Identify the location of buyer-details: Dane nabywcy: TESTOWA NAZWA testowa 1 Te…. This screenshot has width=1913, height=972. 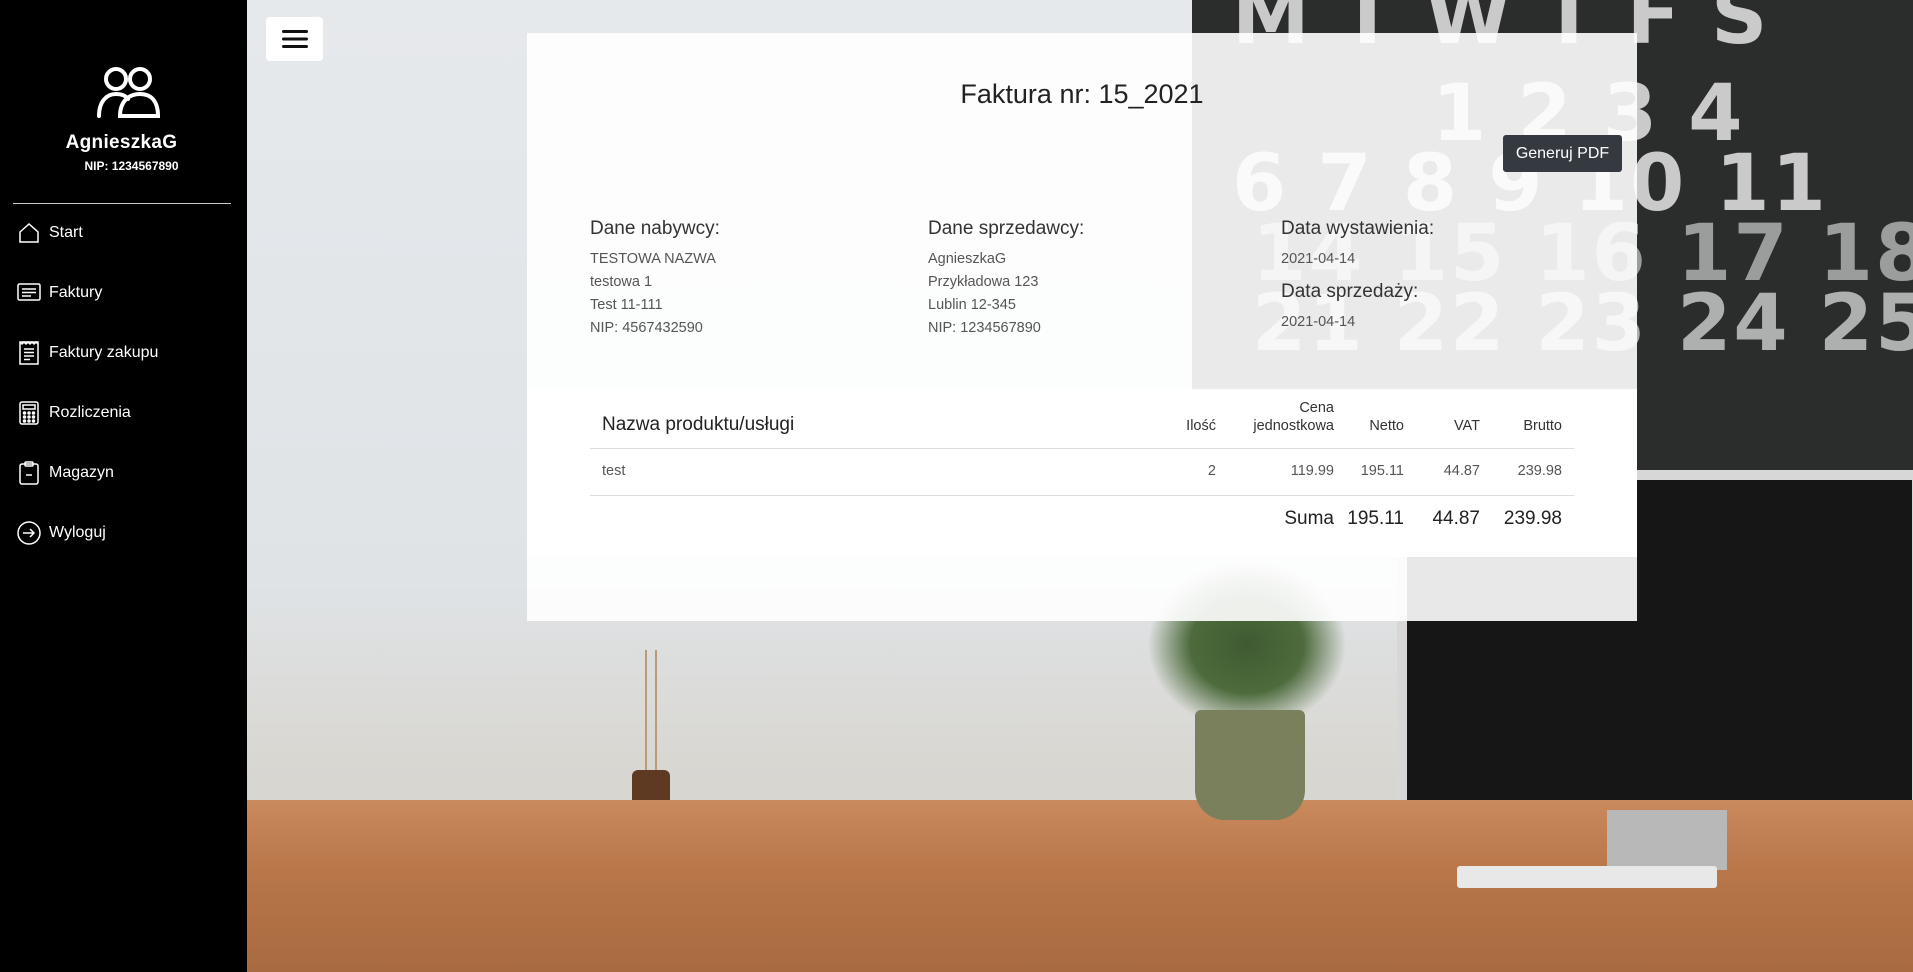
(655, 279).